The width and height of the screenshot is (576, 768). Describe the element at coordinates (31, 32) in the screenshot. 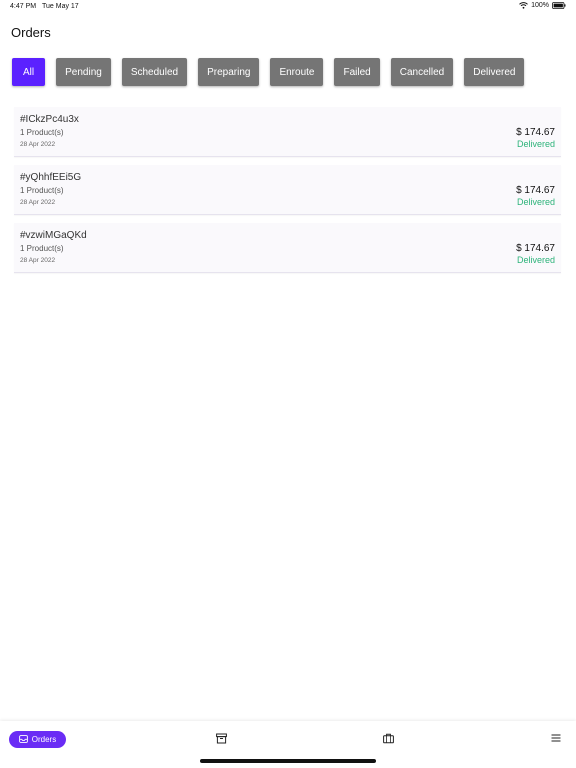

I see `page-title: Orders` at that location.